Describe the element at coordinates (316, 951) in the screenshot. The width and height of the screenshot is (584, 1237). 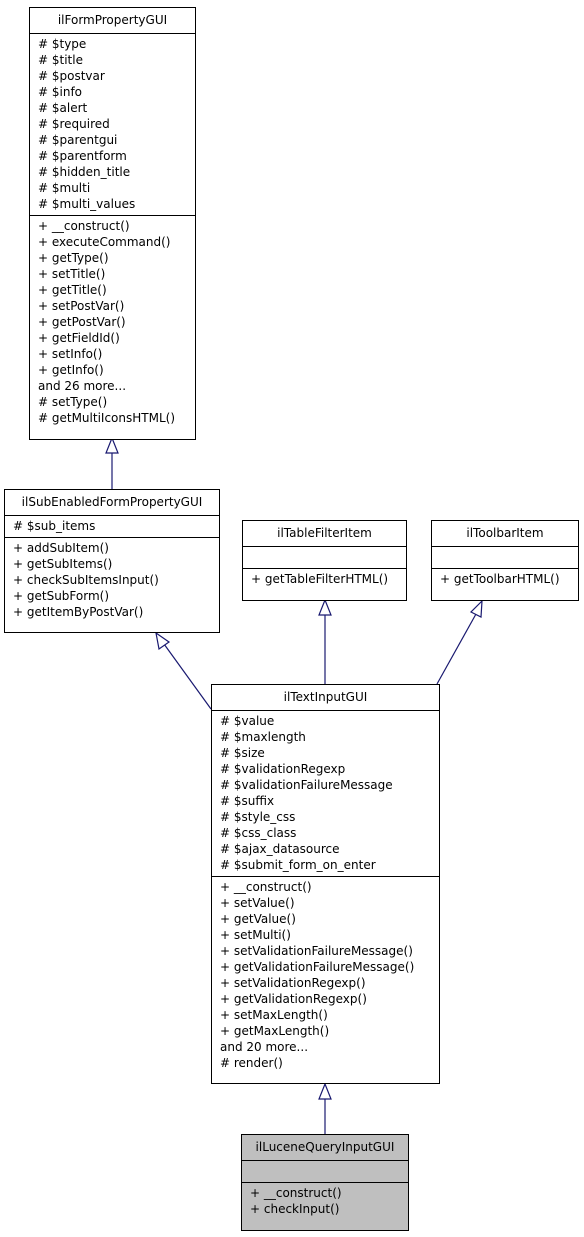
I see `method-row: + setValidationFailureMessage()` at that location.